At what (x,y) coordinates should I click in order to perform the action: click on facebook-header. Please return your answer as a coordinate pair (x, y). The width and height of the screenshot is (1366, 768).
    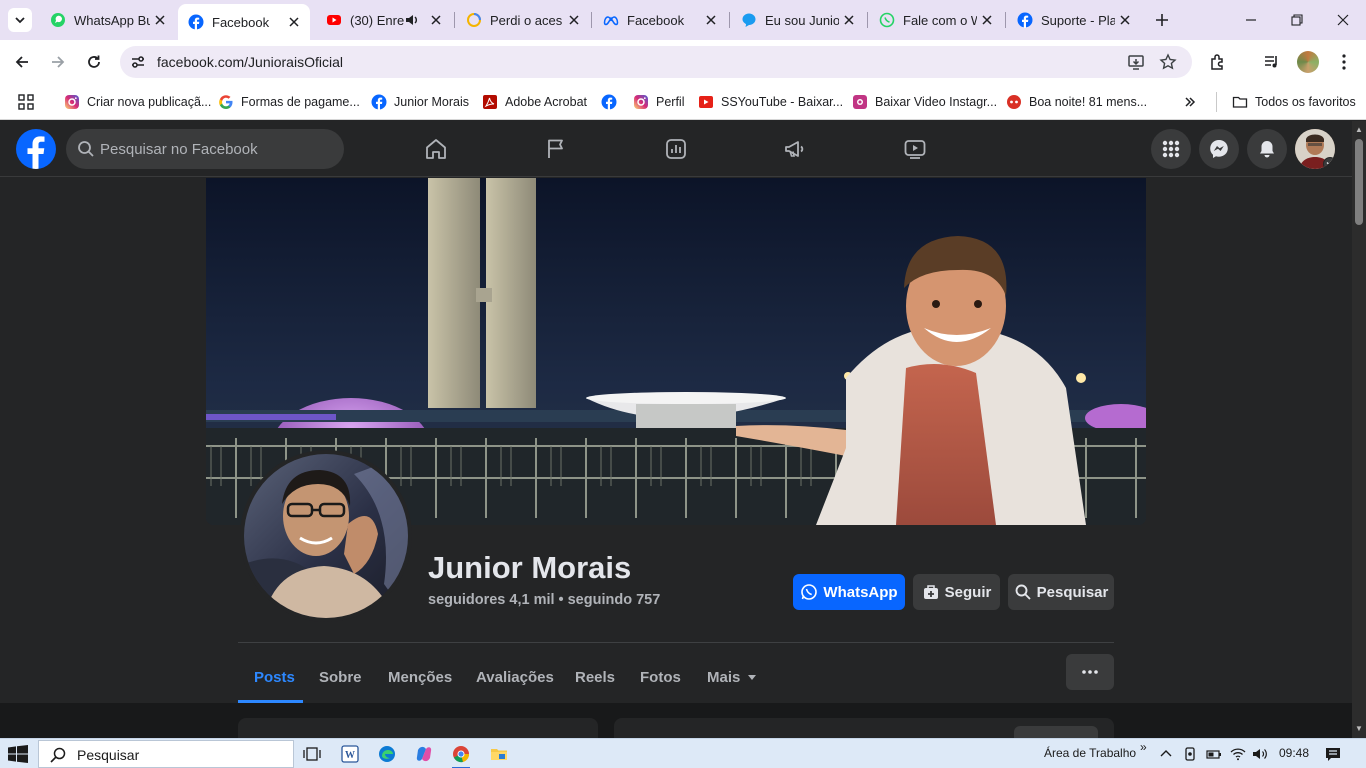
    Looking at the image, I should click on (676, 149).